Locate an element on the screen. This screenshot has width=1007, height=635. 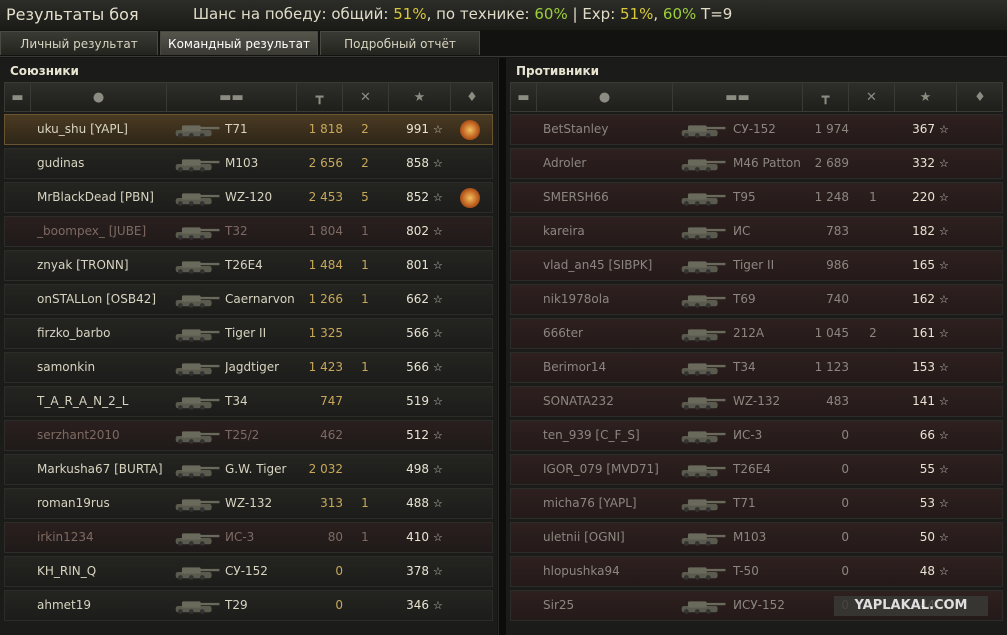
player-row: roman19rus WZ-132 313 1 488 ☆ is located at coordinates (248, 503).